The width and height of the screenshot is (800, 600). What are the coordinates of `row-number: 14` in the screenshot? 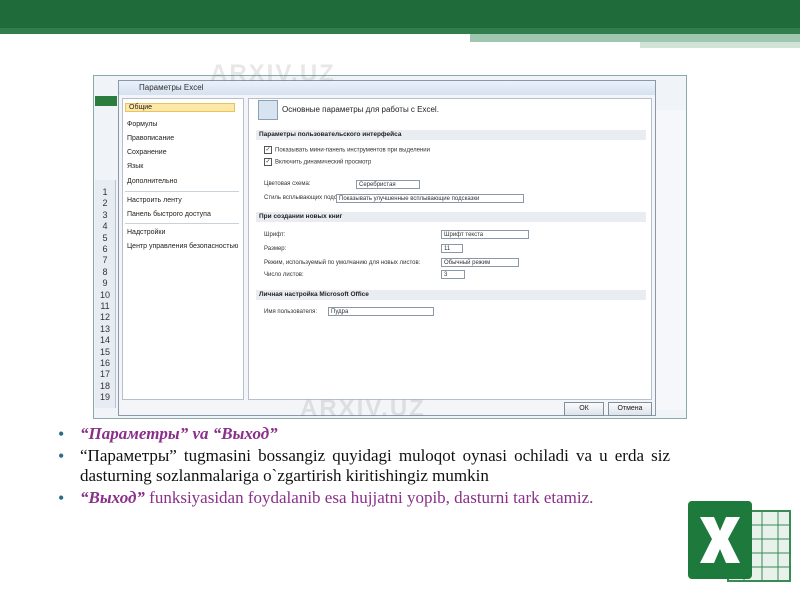 It's located at (105, 340).